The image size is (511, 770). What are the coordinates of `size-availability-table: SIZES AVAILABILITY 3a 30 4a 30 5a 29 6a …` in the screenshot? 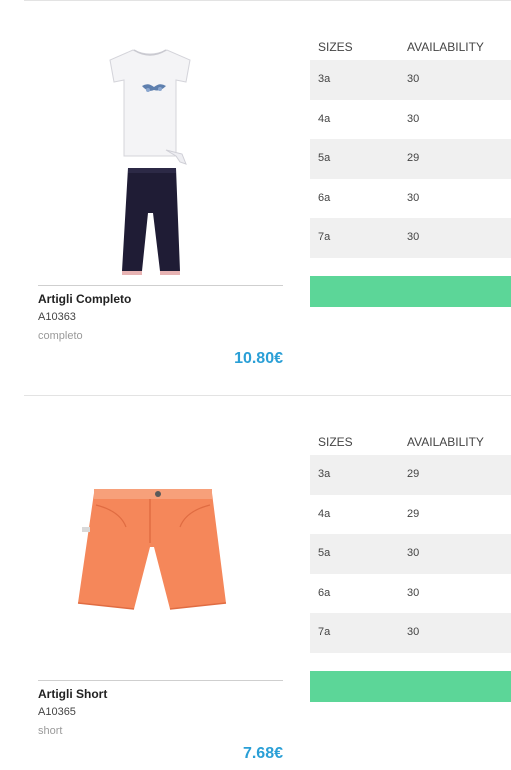 It's located at (410, 149).